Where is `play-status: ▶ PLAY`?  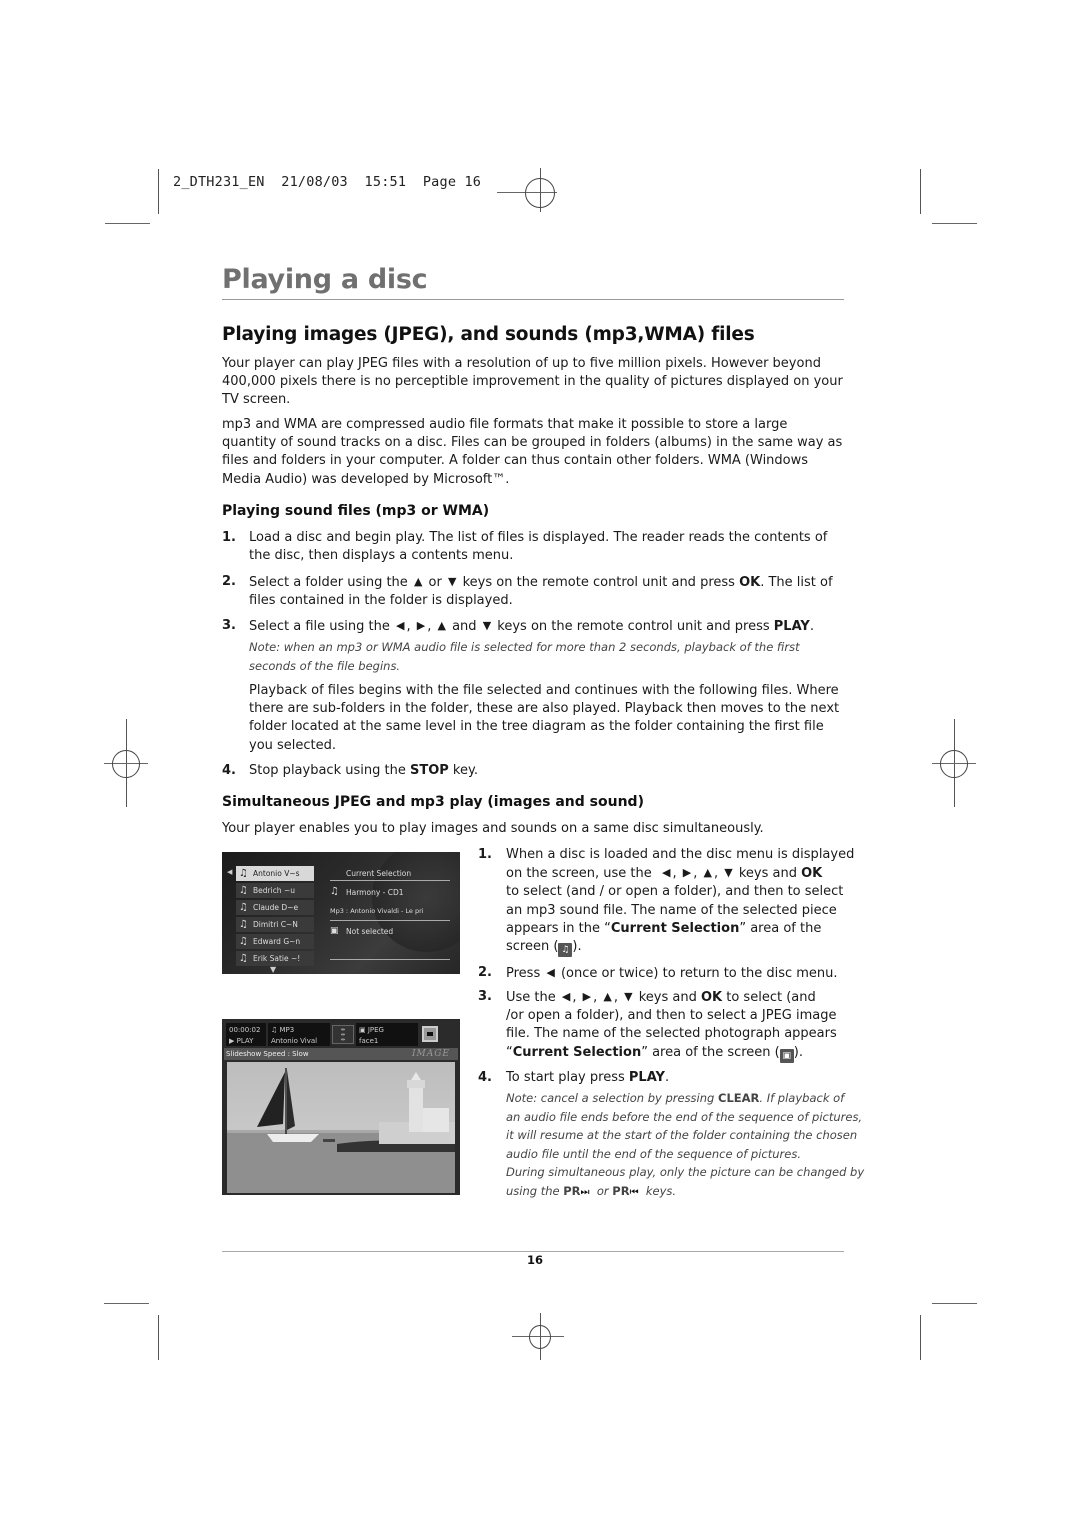 play-status: ▶ PLAY is located at coordinates (241, 1041).